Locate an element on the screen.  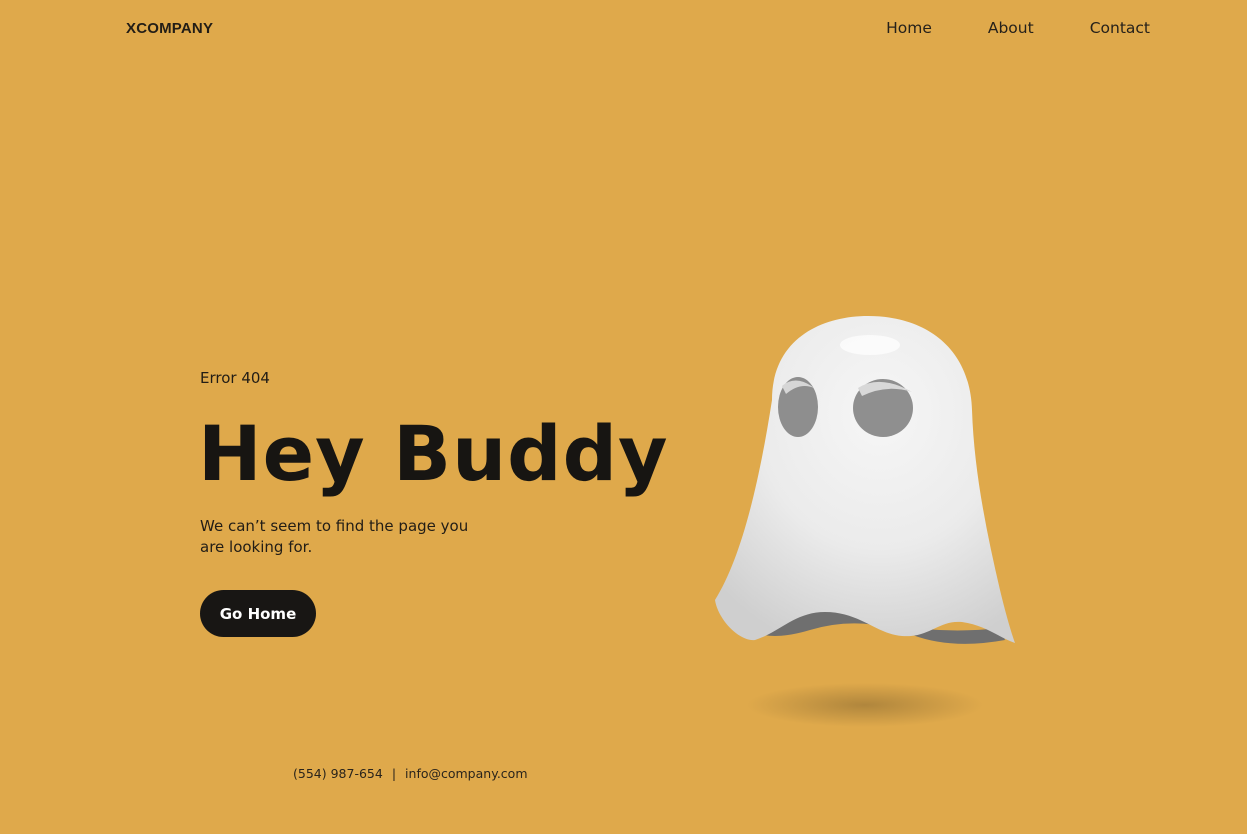
company-logo: XCOMPANY is located at coordinates (169, 28).